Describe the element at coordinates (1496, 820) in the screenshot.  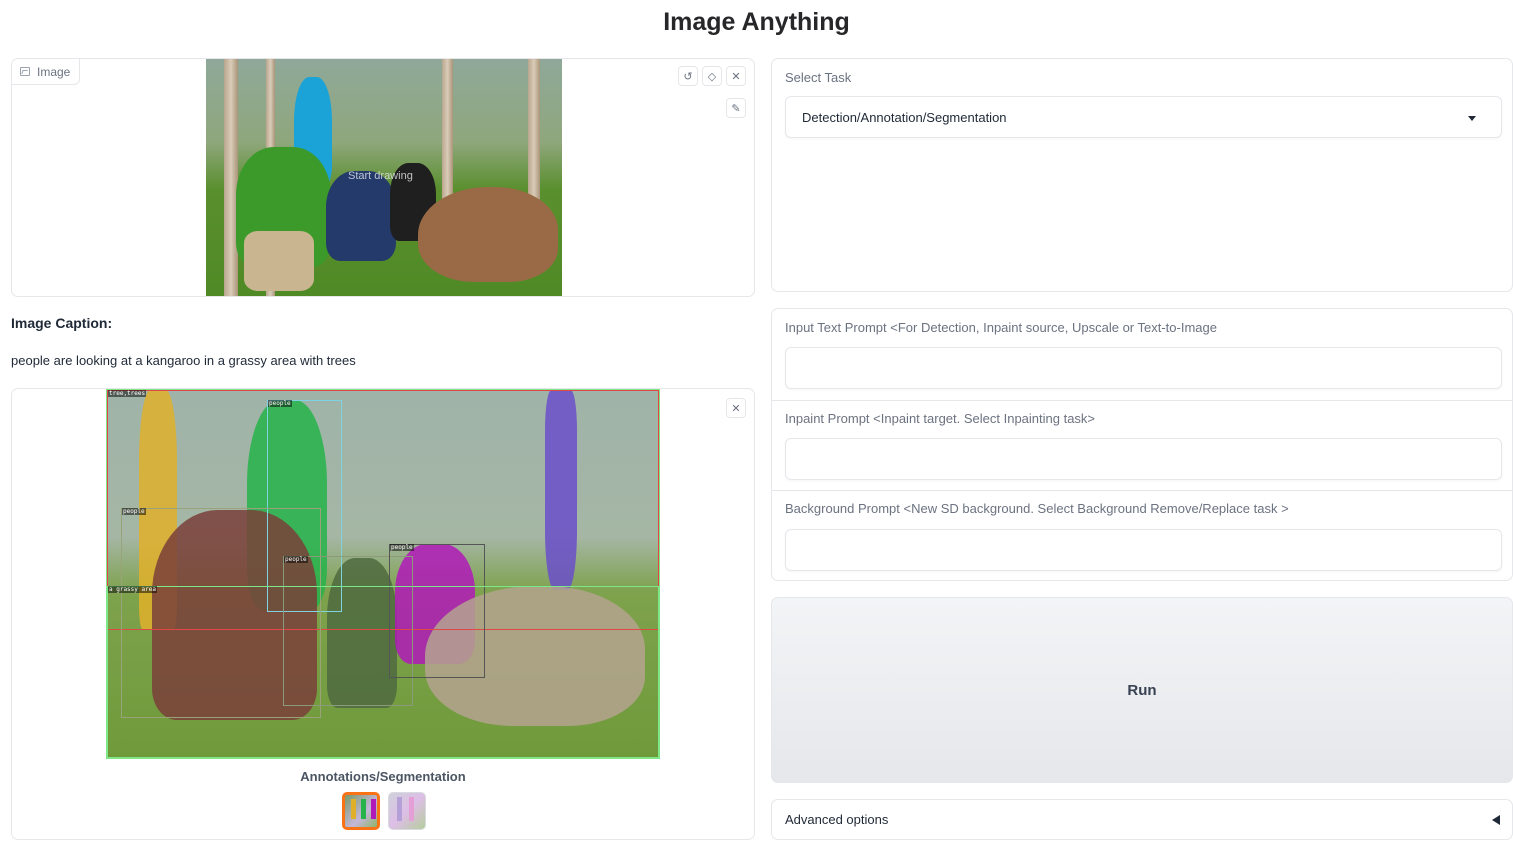
I see `triangle-left-icon` at that location.